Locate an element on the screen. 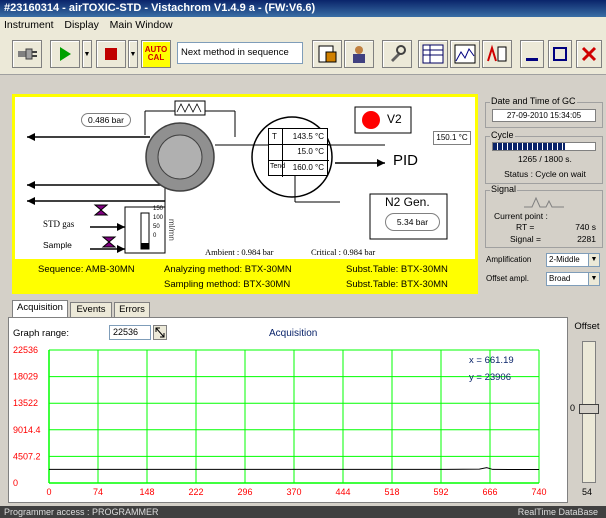  temp-t-value: 143.5 °C is located at coordinates (308, 136).